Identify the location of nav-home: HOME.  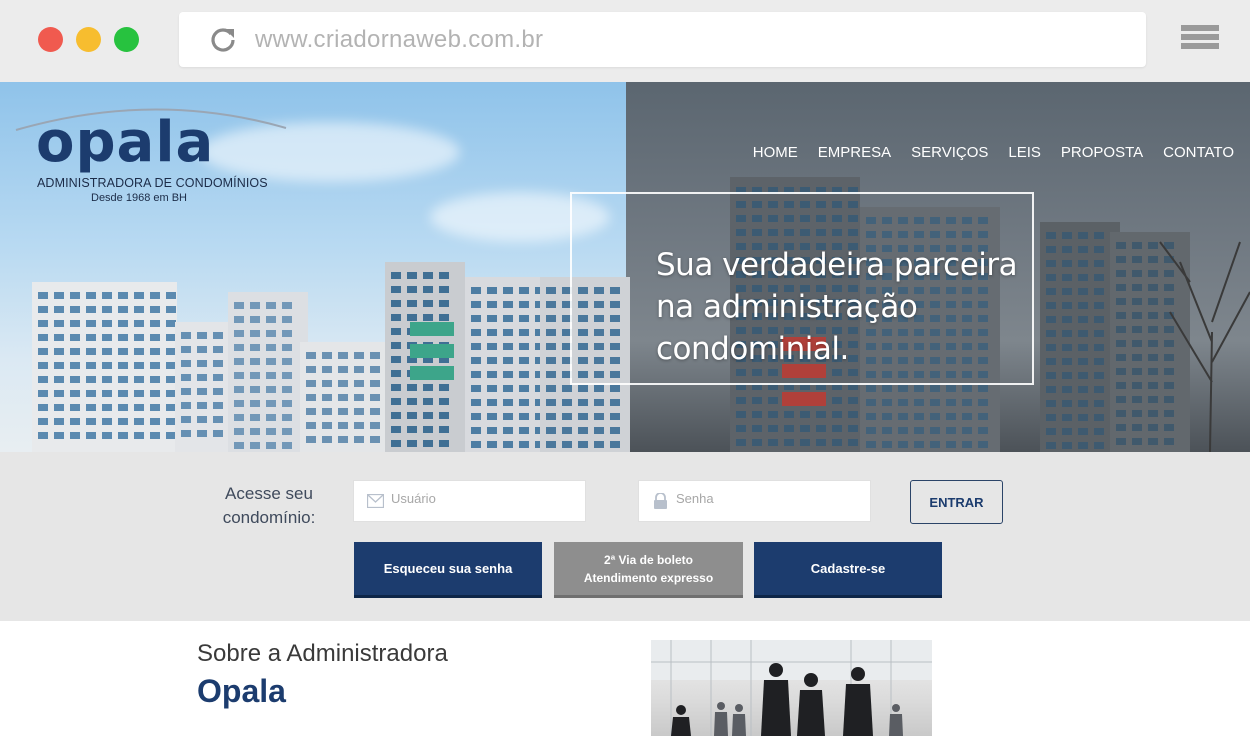
(775, 152).